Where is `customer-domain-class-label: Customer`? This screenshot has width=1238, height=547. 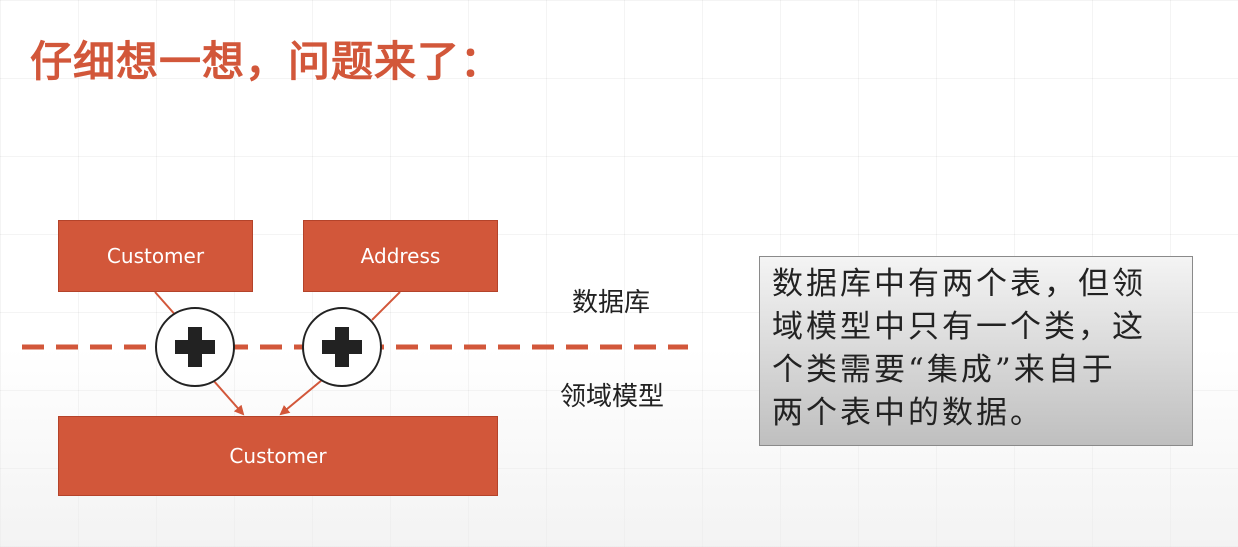 customer-domain-class-label: Customer is located at coordinates (278, 456).